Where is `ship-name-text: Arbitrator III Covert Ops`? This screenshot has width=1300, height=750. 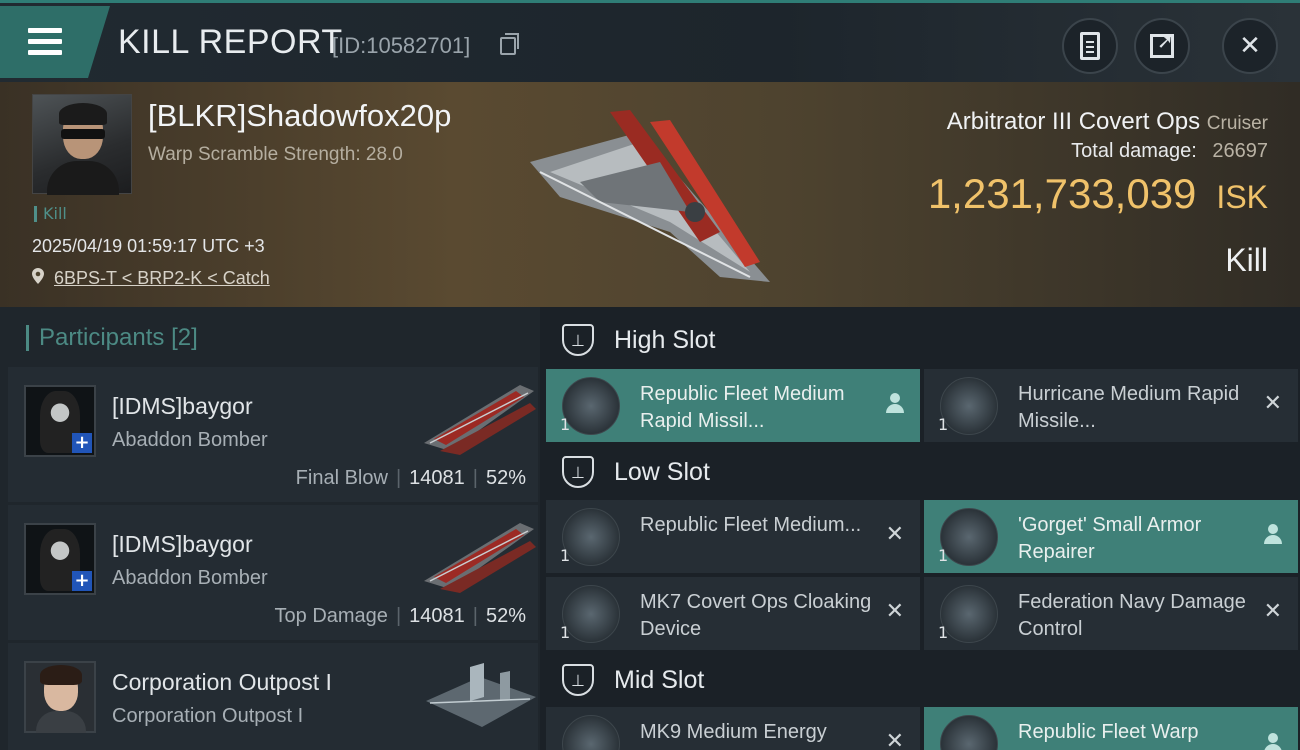 ship-name-text: Arbitrator III Covert Ops is located at coordinates (1073, 121).